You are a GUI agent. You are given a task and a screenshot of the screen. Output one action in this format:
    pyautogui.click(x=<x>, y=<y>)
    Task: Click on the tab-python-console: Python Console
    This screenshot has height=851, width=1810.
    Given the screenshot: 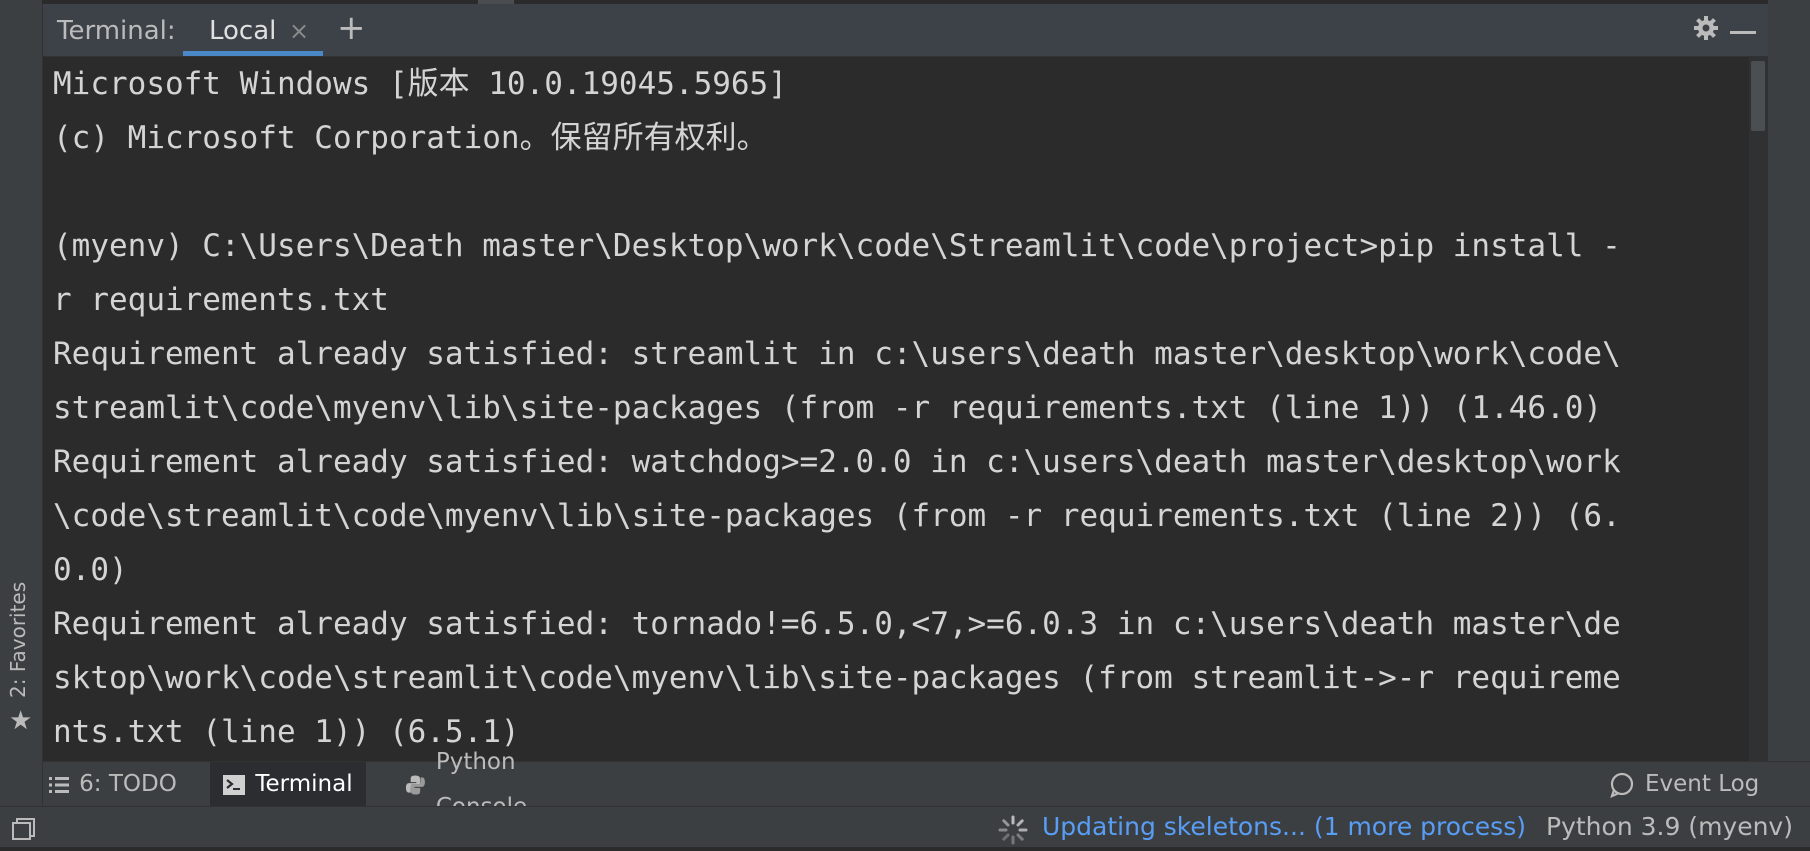 What is the action you would take?
    pyautogui.click(x=505, y=784)
    